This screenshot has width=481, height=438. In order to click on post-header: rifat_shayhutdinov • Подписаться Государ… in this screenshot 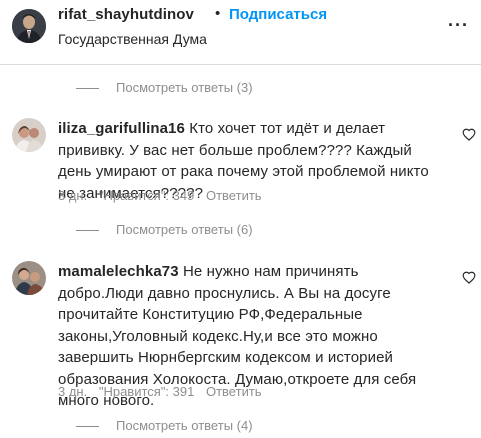, I will do `click(240, 32)`.